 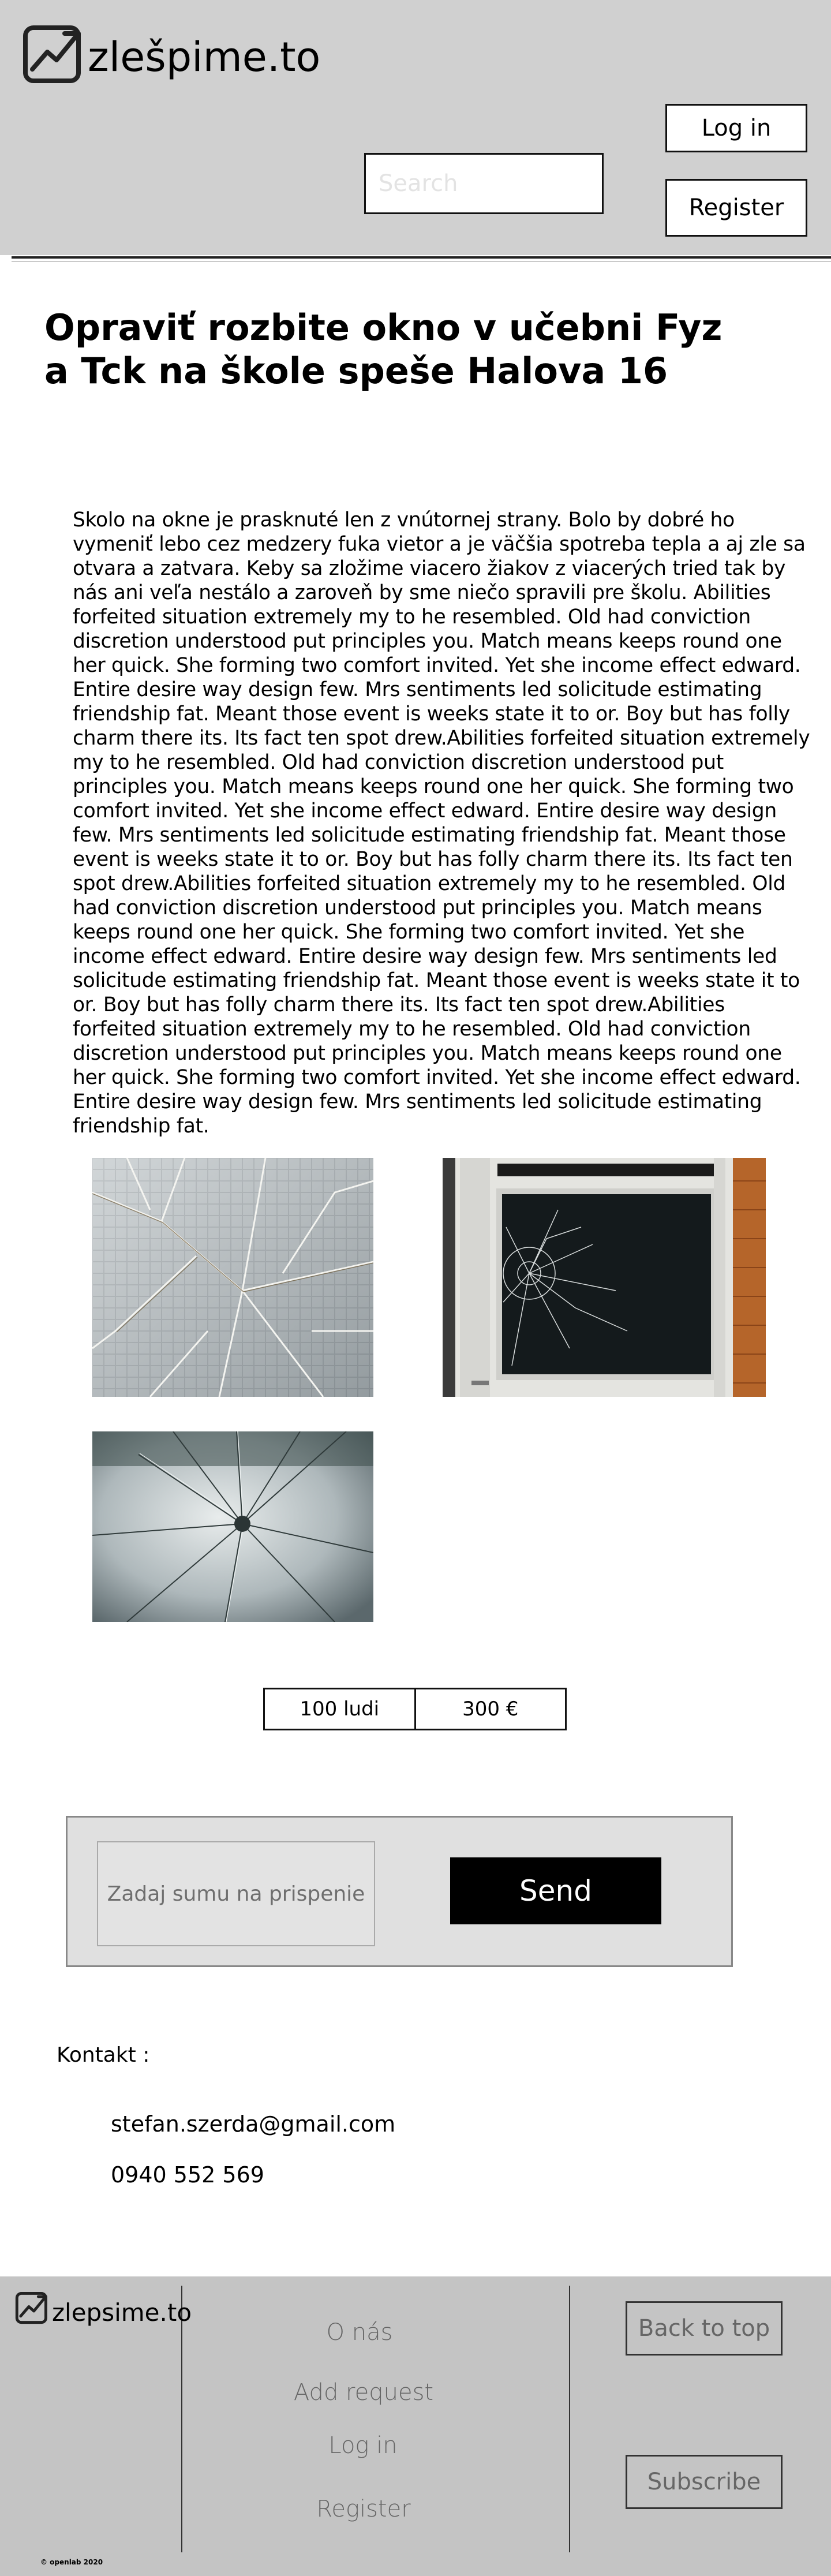 I want to click on footer-link-register: Register, so click(x=363, y=2509).